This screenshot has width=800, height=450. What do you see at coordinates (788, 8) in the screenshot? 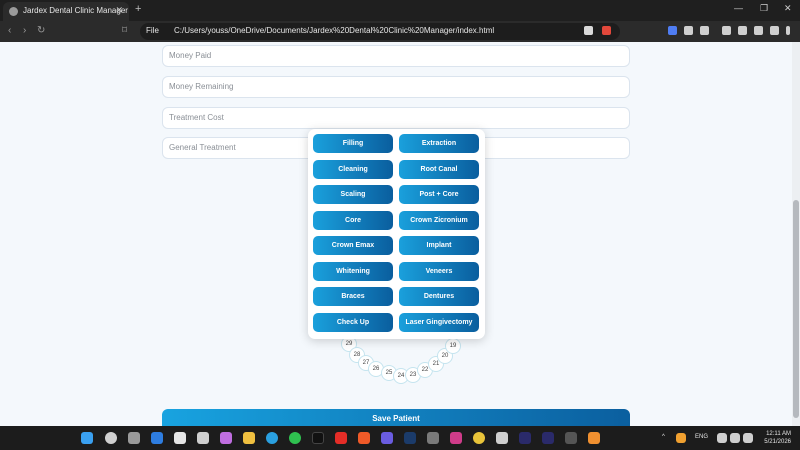
I see `close-window-icon: ✕` at bounding box center [788, 8].